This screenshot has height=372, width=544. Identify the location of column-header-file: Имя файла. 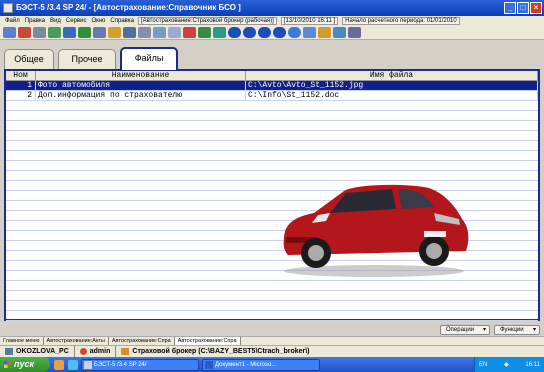
(392, 75).